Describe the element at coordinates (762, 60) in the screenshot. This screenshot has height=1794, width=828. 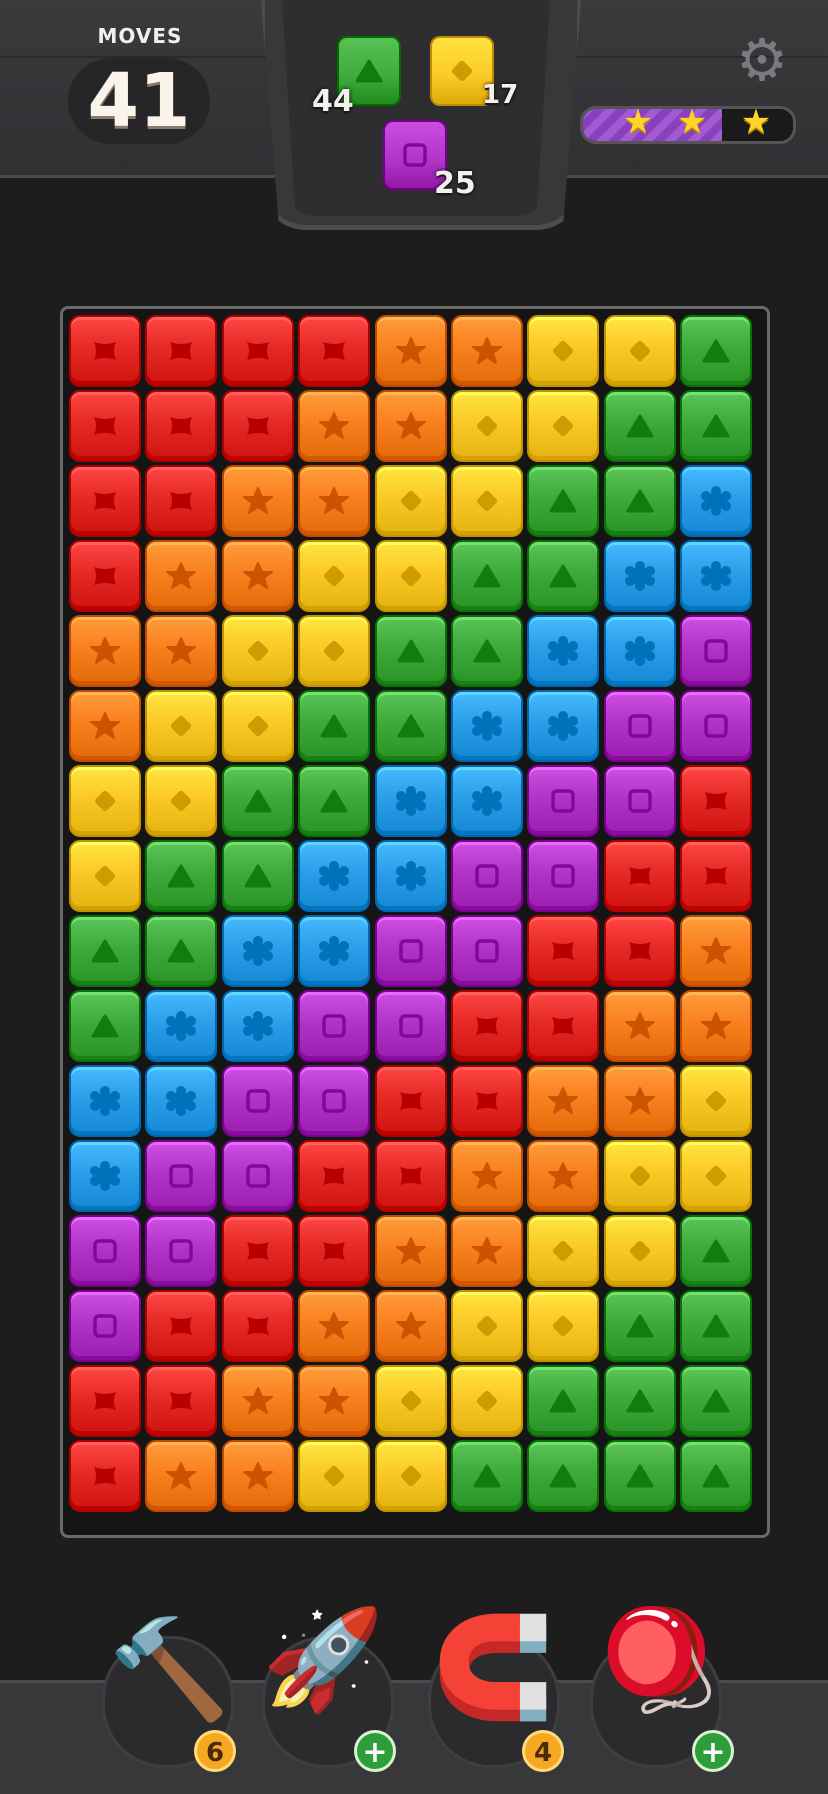
I see `gear-icon: ⚙` at that location.